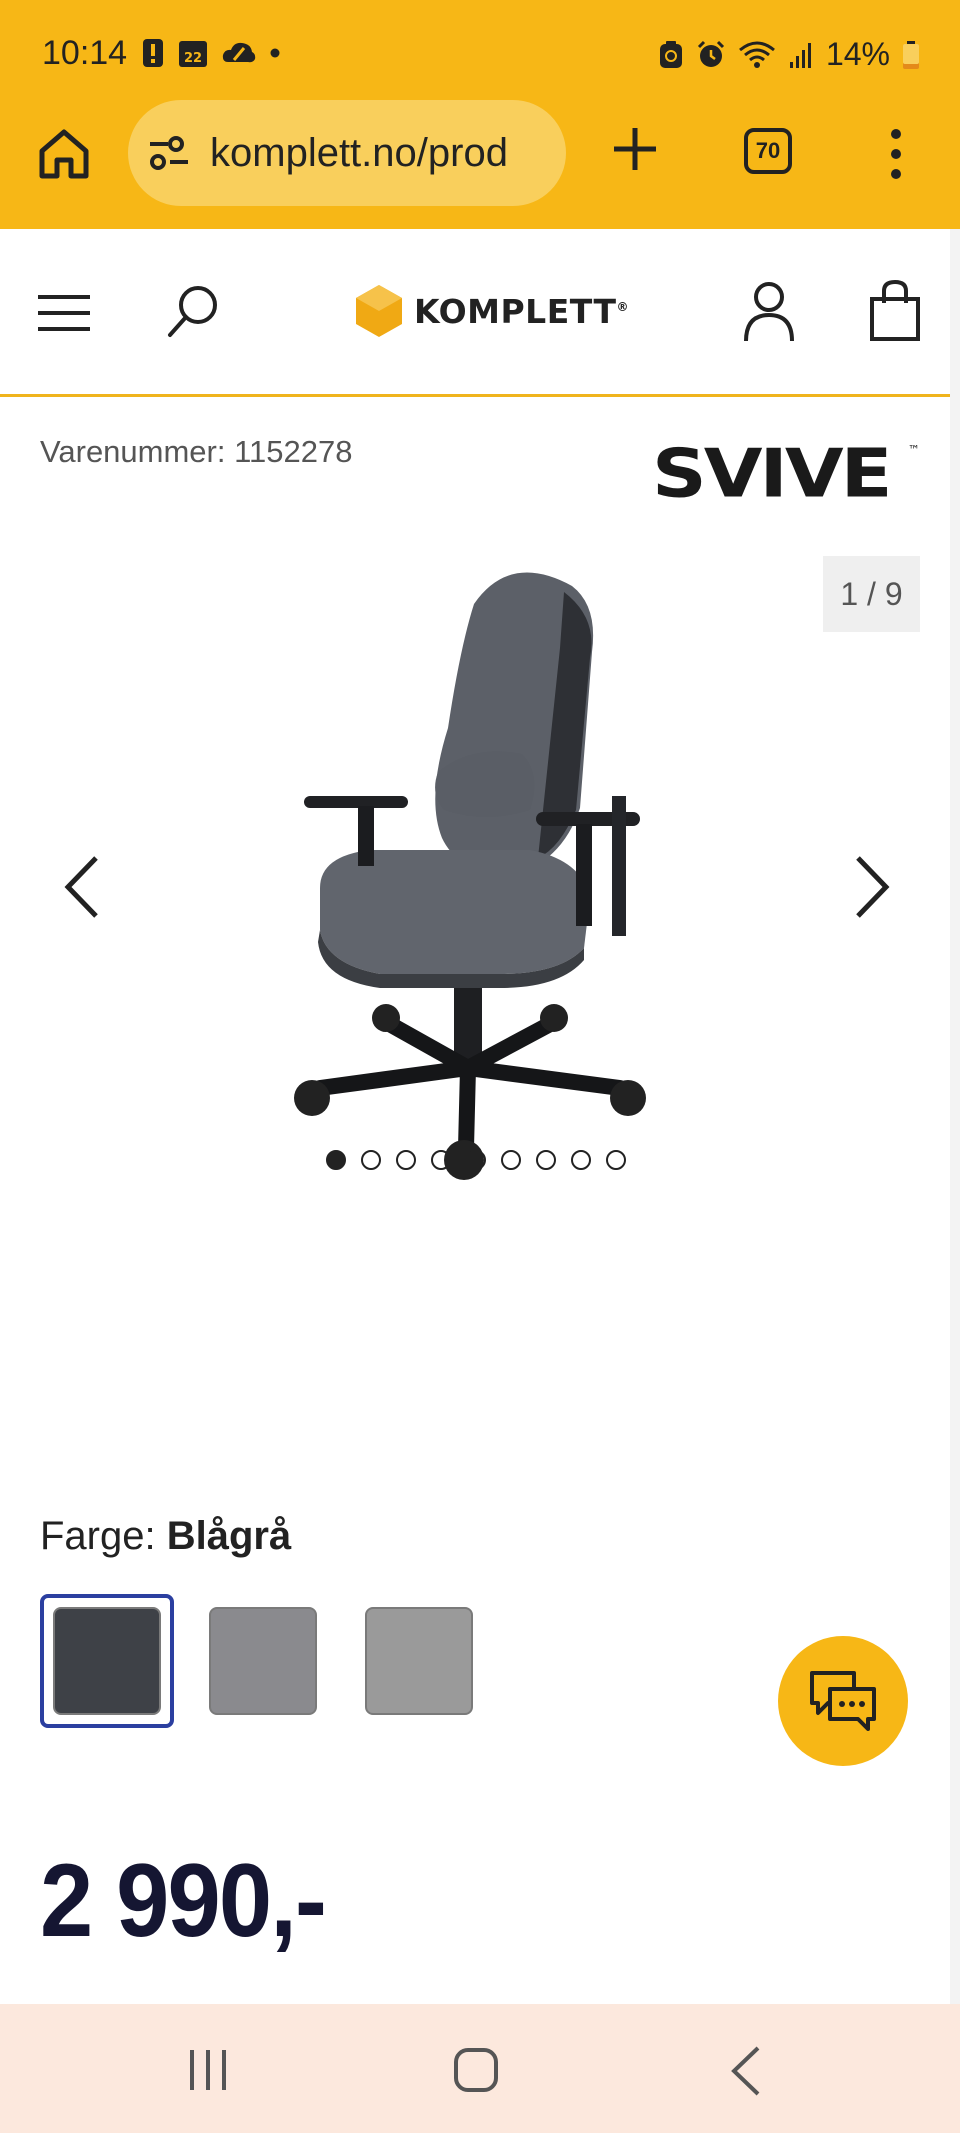  What do you see at coordinates (169, 153) in the screenshot?
I see `site-settings-icon` at bounding box center [169, 153].